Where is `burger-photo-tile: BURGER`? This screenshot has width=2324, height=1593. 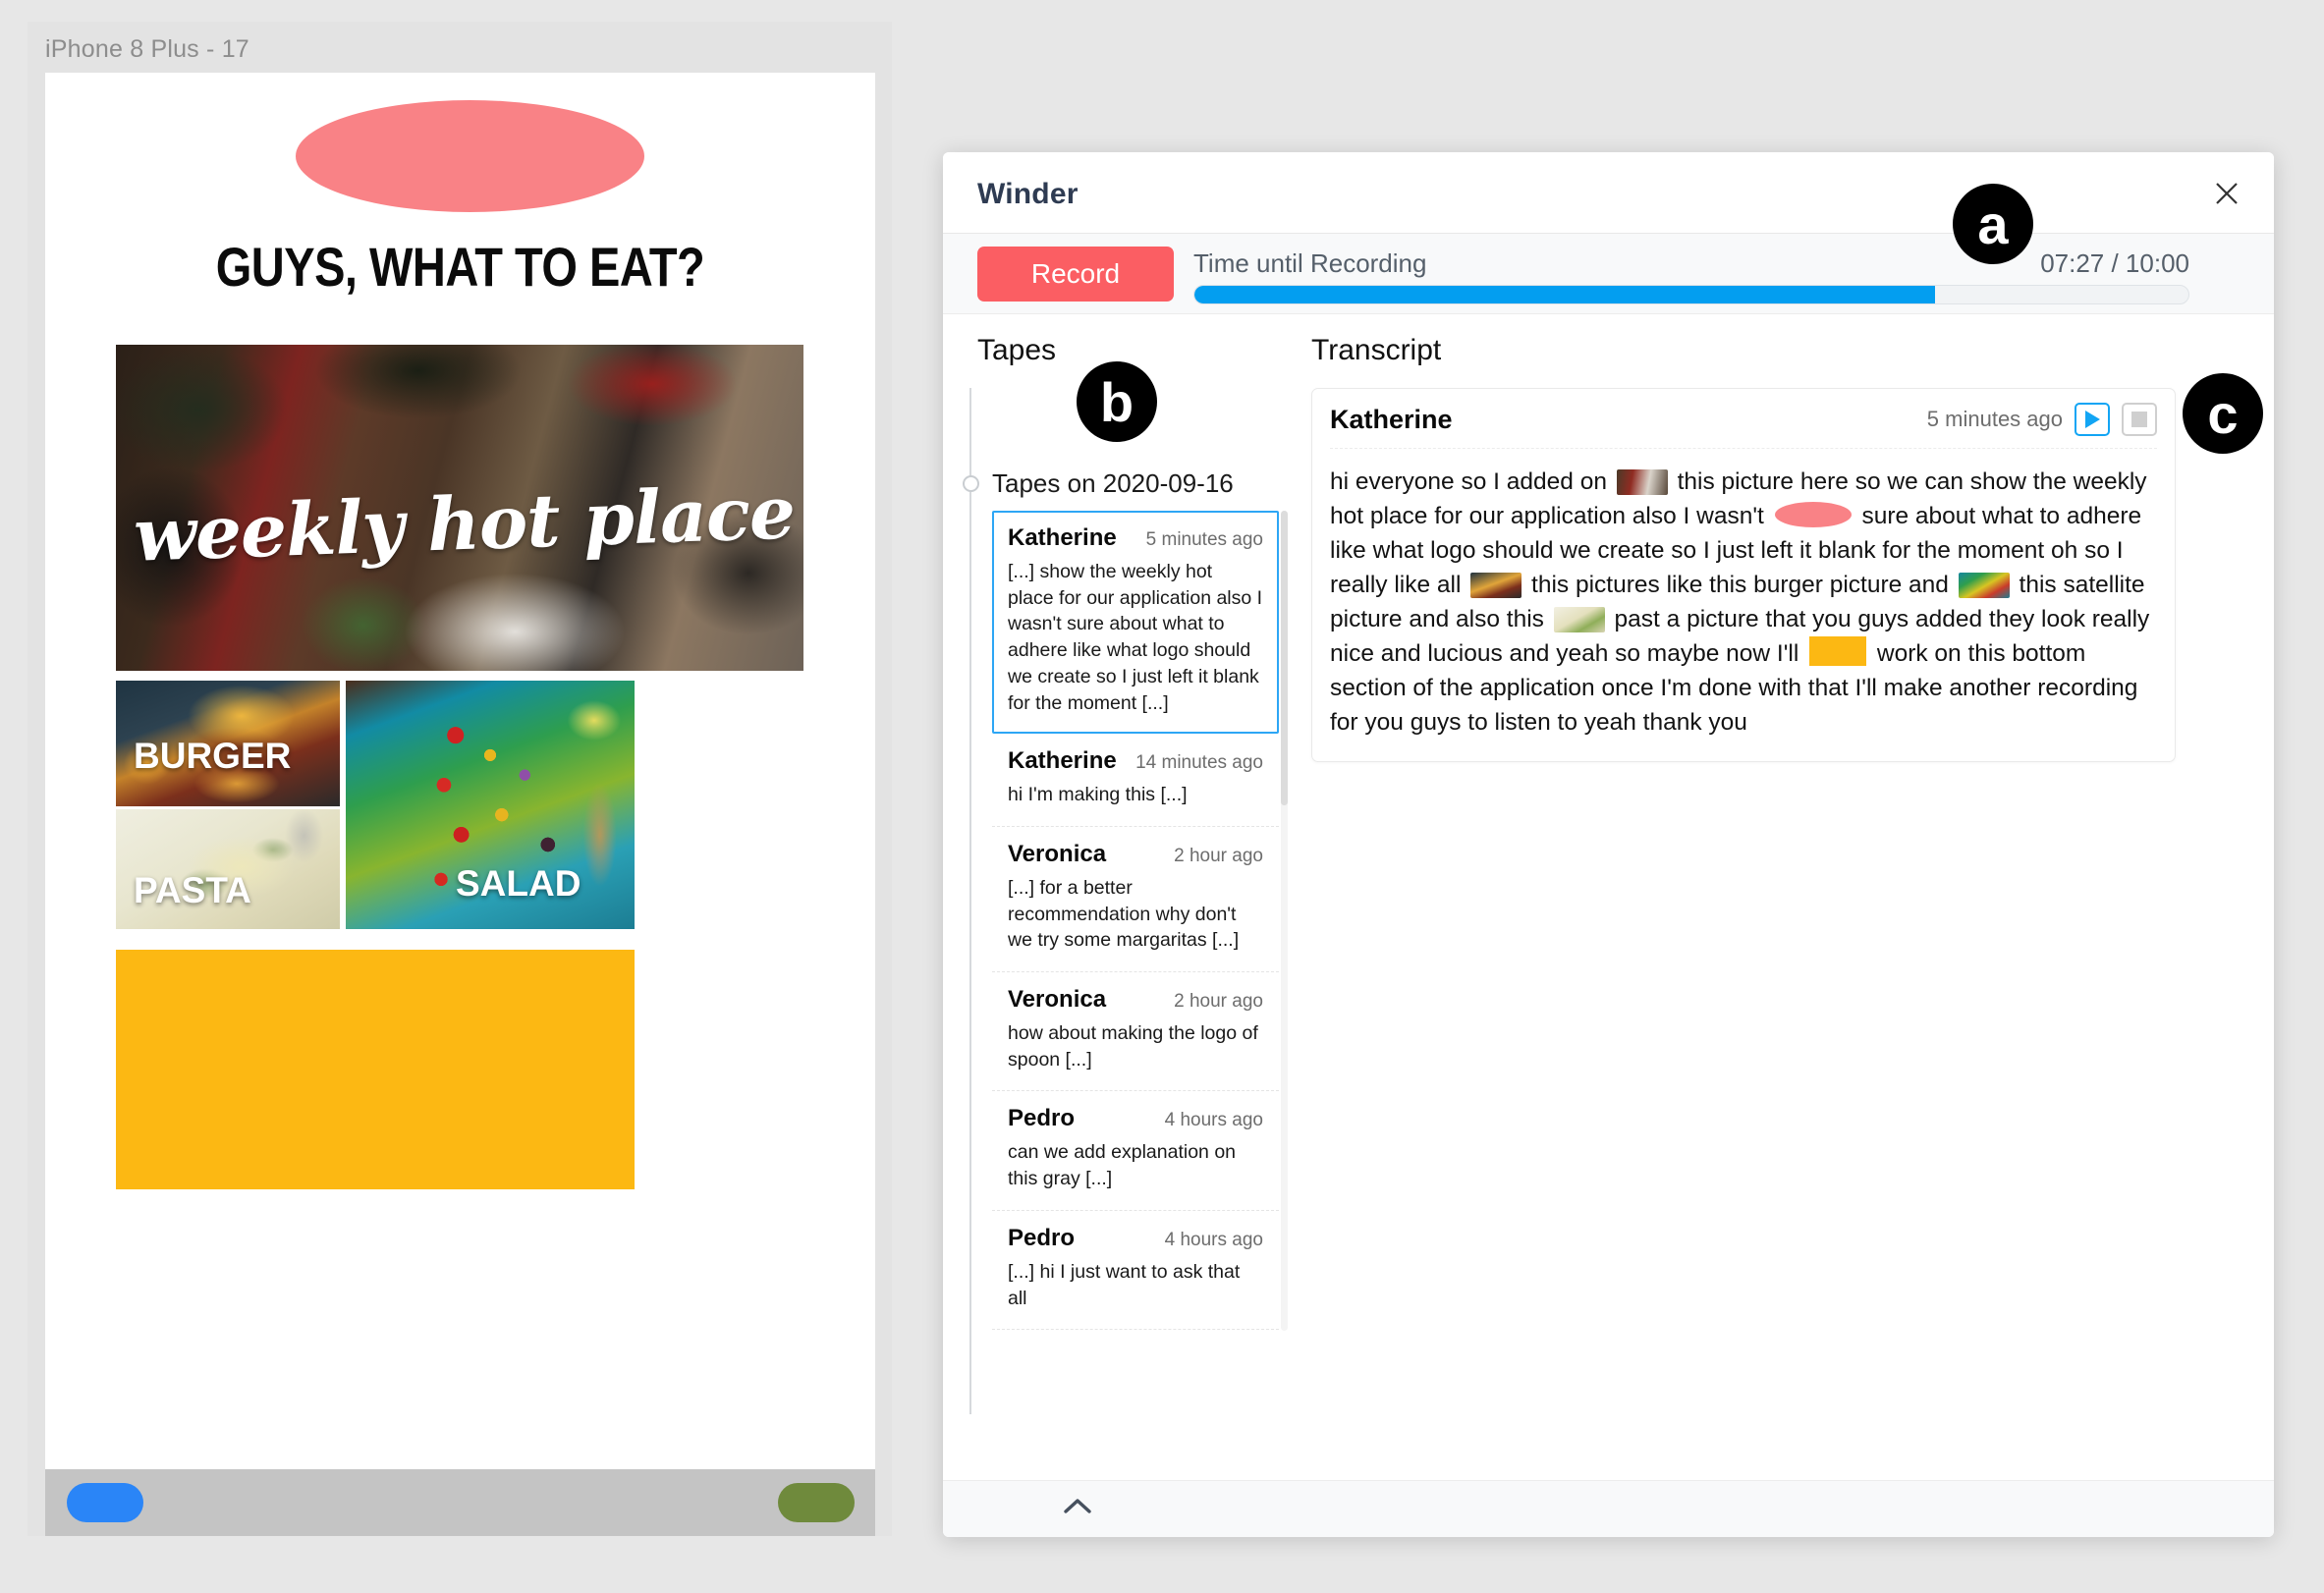
burger-photo-tile: BURGER is located at coordinates (228, 743).